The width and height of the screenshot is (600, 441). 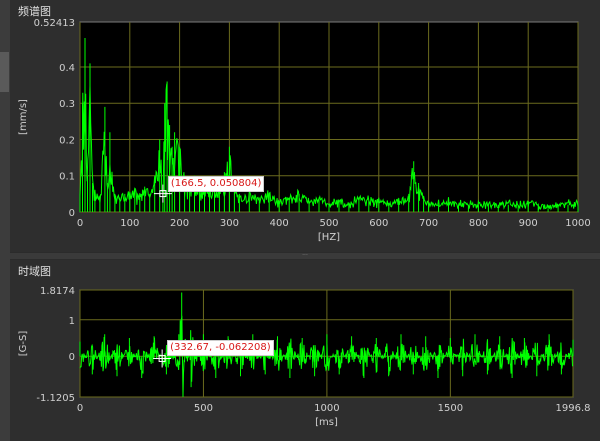 What do you see at coordinates (279, 223) in the screenshot?
I see `spectrum-x-tick-label: 400` at bounding box center [279, 223].